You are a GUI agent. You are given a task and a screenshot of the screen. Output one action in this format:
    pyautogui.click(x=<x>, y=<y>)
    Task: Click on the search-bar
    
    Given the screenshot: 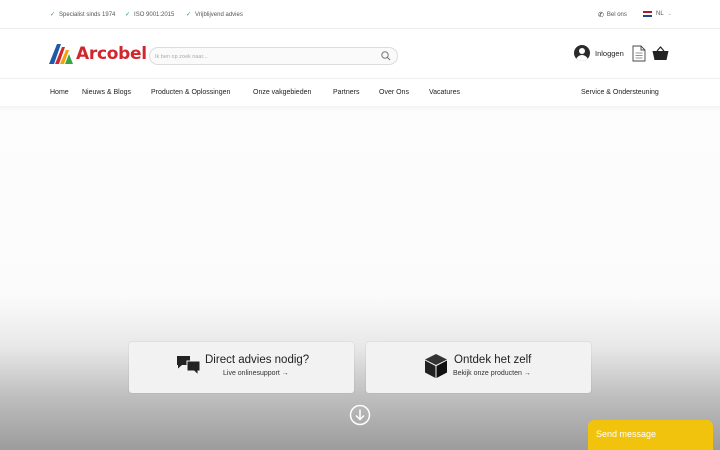 What is the action you would take?
    pyautogui.click(x=273, y=56)
    